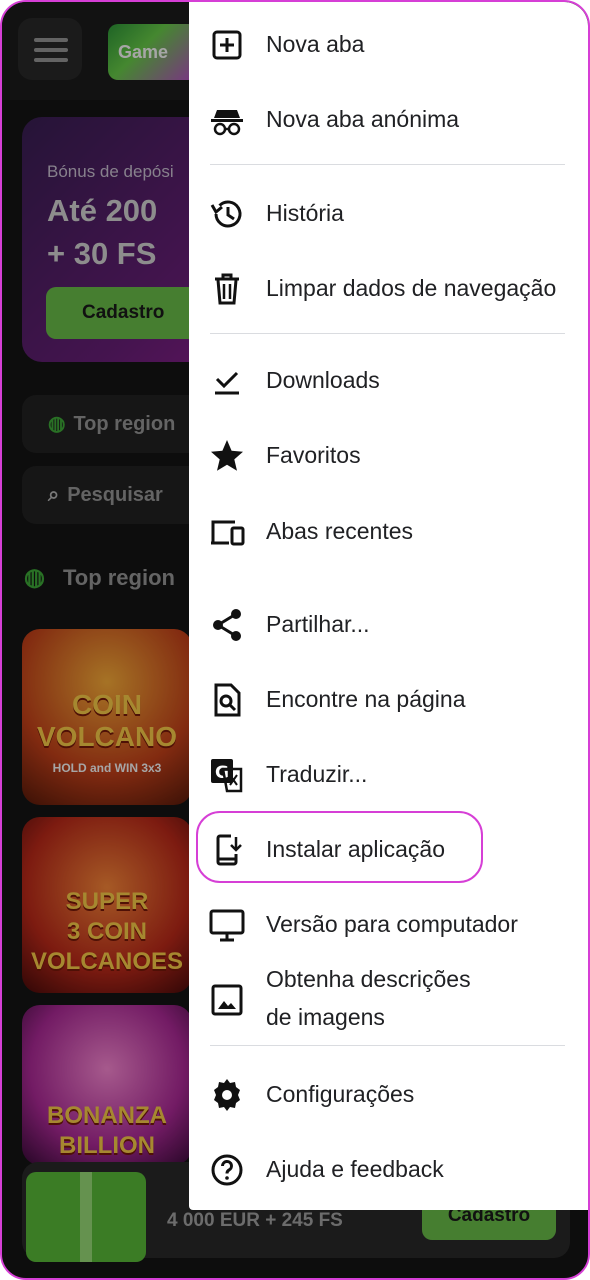  I want to click on find-in-page-icon, so click(227, 700).